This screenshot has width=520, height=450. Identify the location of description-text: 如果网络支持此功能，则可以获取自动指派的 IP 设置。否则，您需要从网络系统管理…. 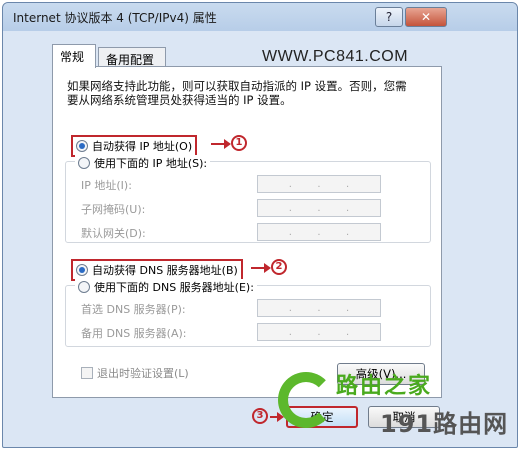
(237, 93).